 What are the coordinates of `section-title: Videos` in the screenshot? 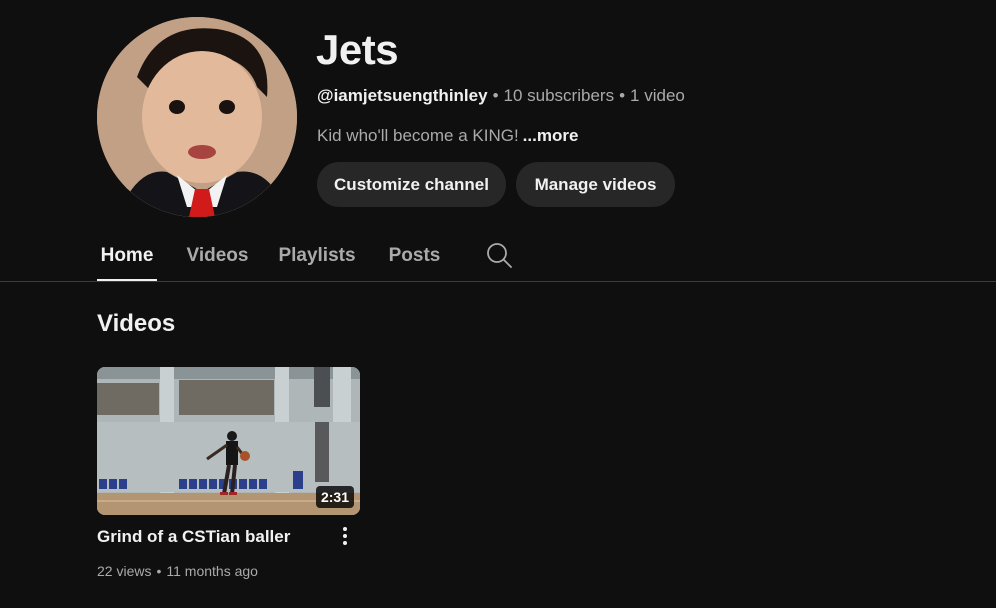 It's located at (136, 323).